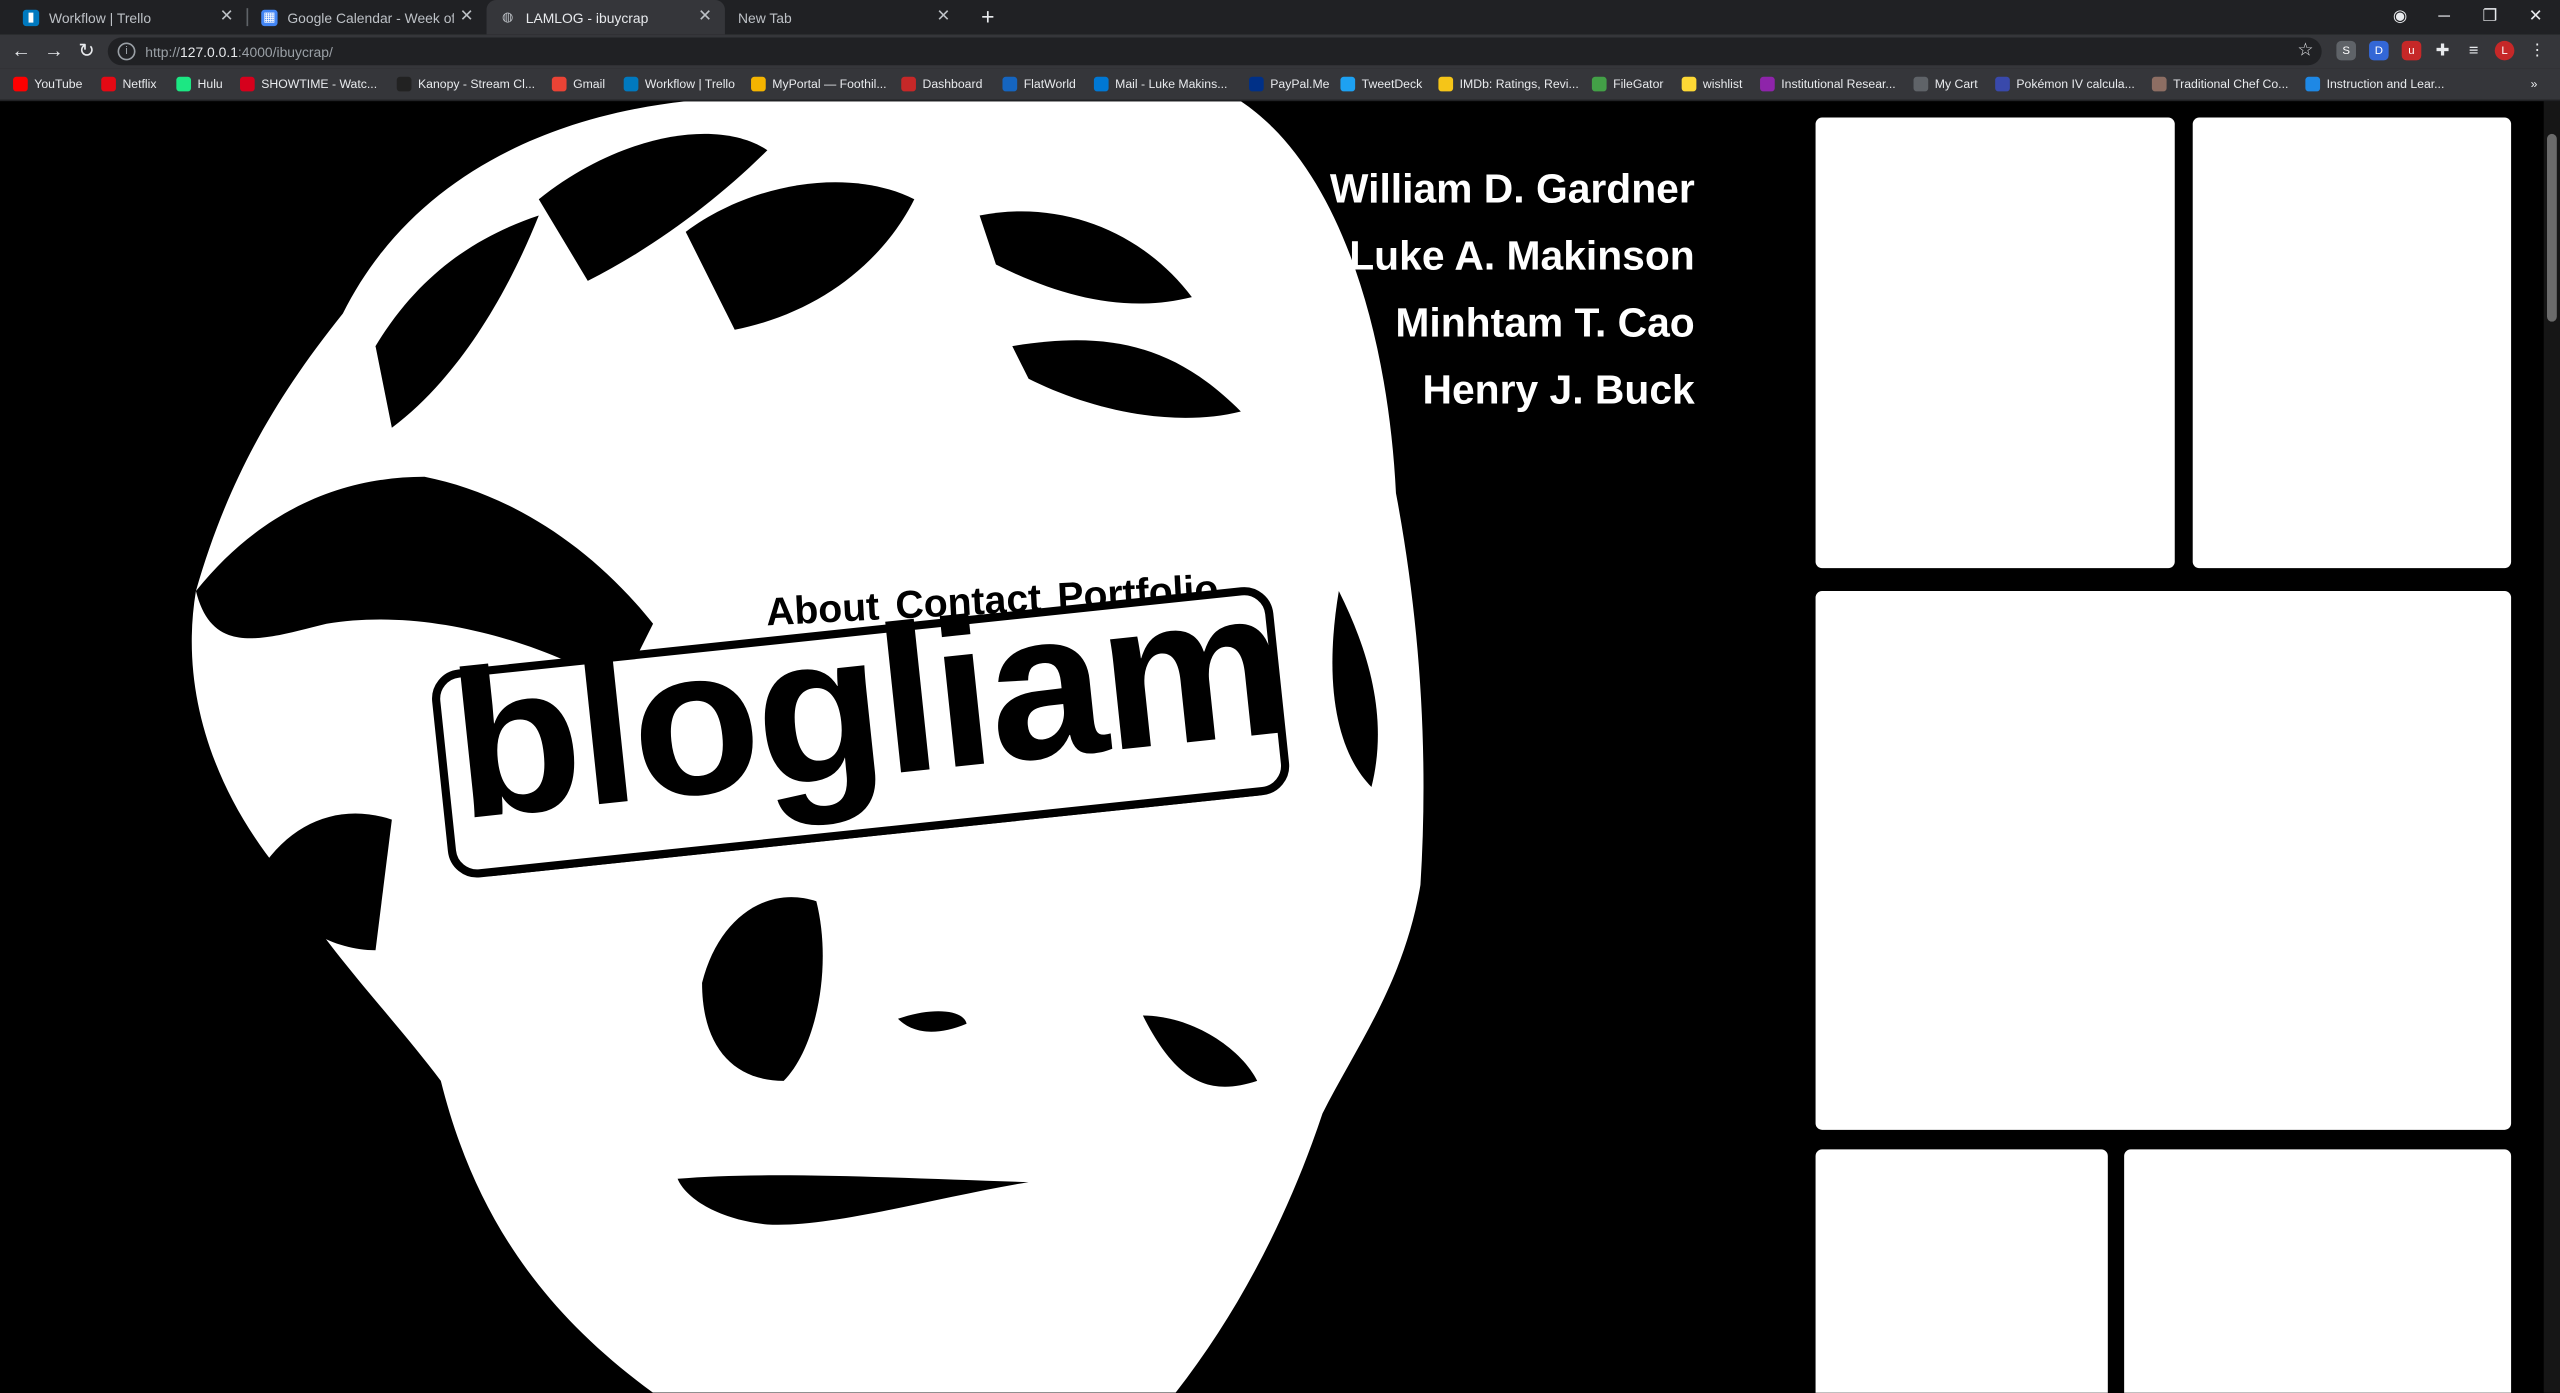 This screenshot has width=2560, height=1393. Describe the element at coordinates (2537, 51) in the screenshot. I see `menu-icon: ⋮` at that location.